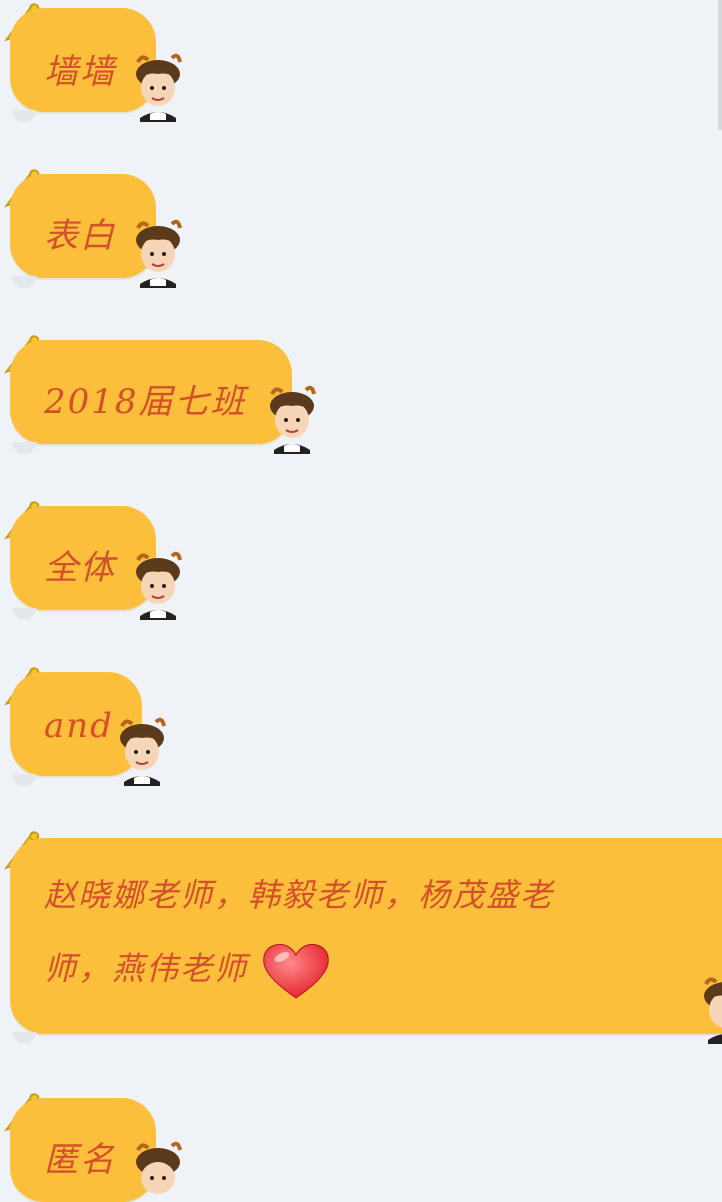 This screenshot has width=722, height=1202. What do you see at coordinates (720, 65) in the screenshot?
I see `scrollbar` at bounding box center [720, 65].